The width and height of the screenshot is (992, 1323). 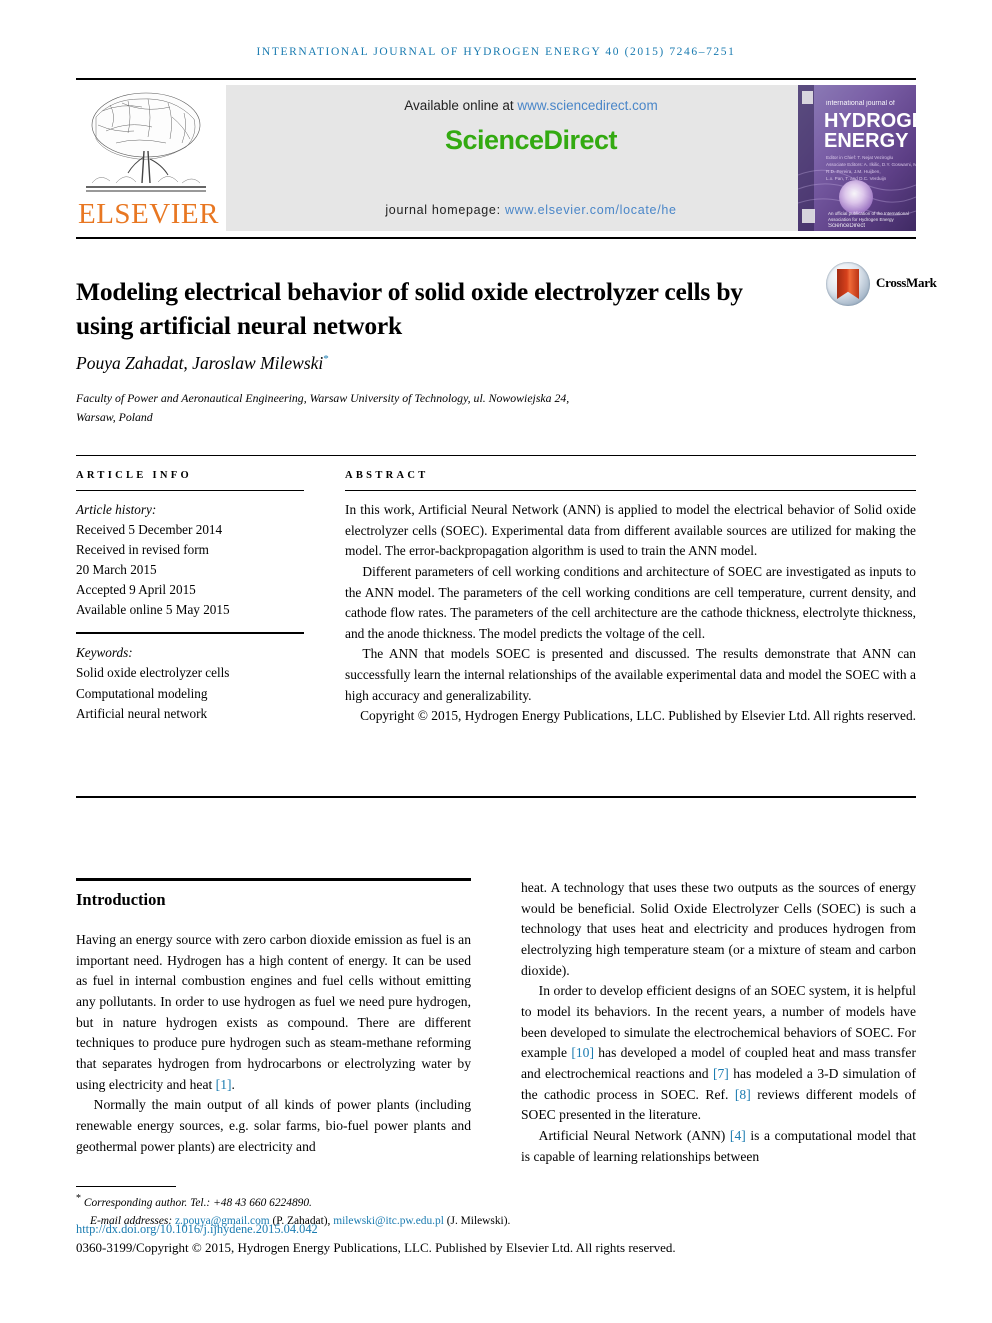 I want to click on history-item: Received 5 December 2014, so click(x=149, y=530).